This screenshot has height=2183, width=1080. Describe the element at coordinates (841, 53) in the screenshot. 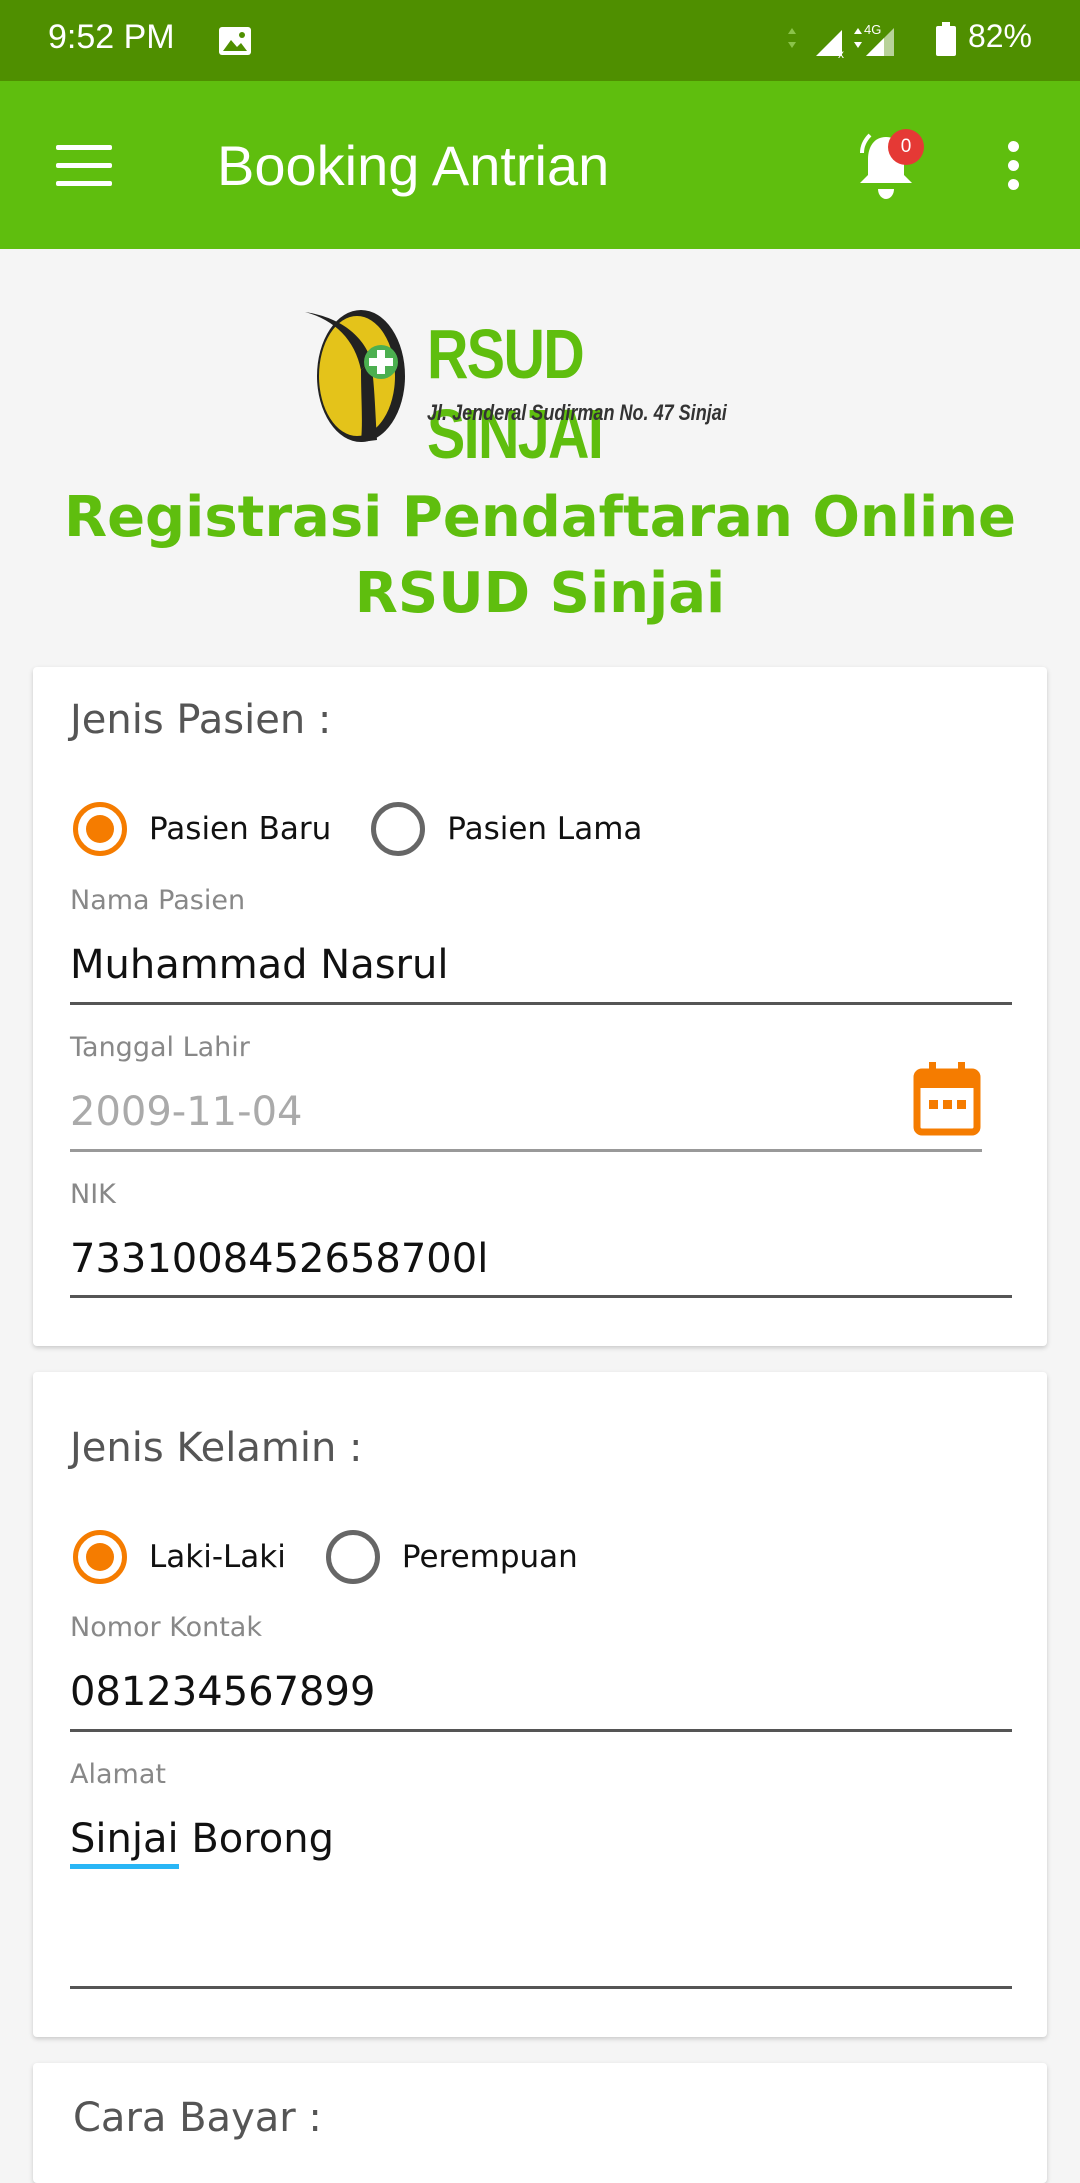

I see `svg-text: x` at that location.